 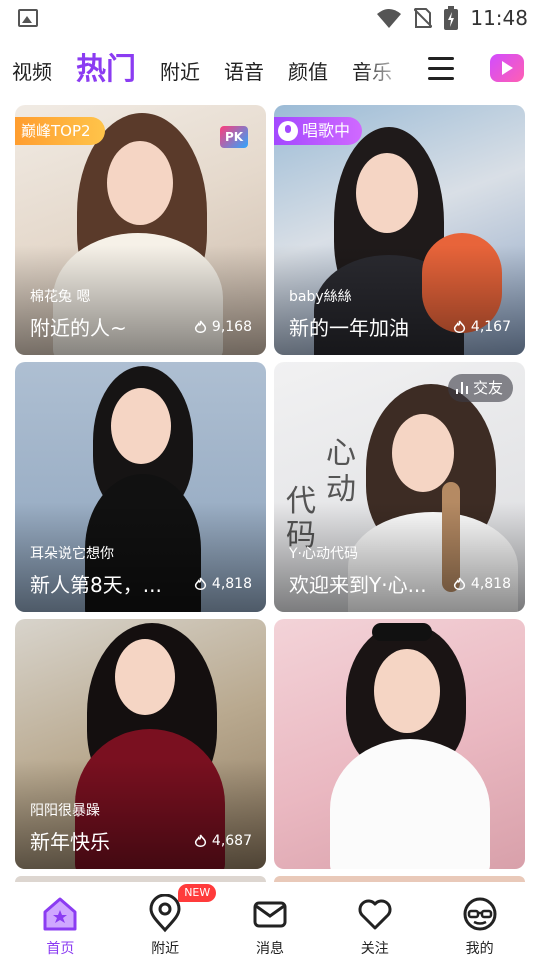 I want to click on card-title: 新的一年加油, so click(x=349, y=328).